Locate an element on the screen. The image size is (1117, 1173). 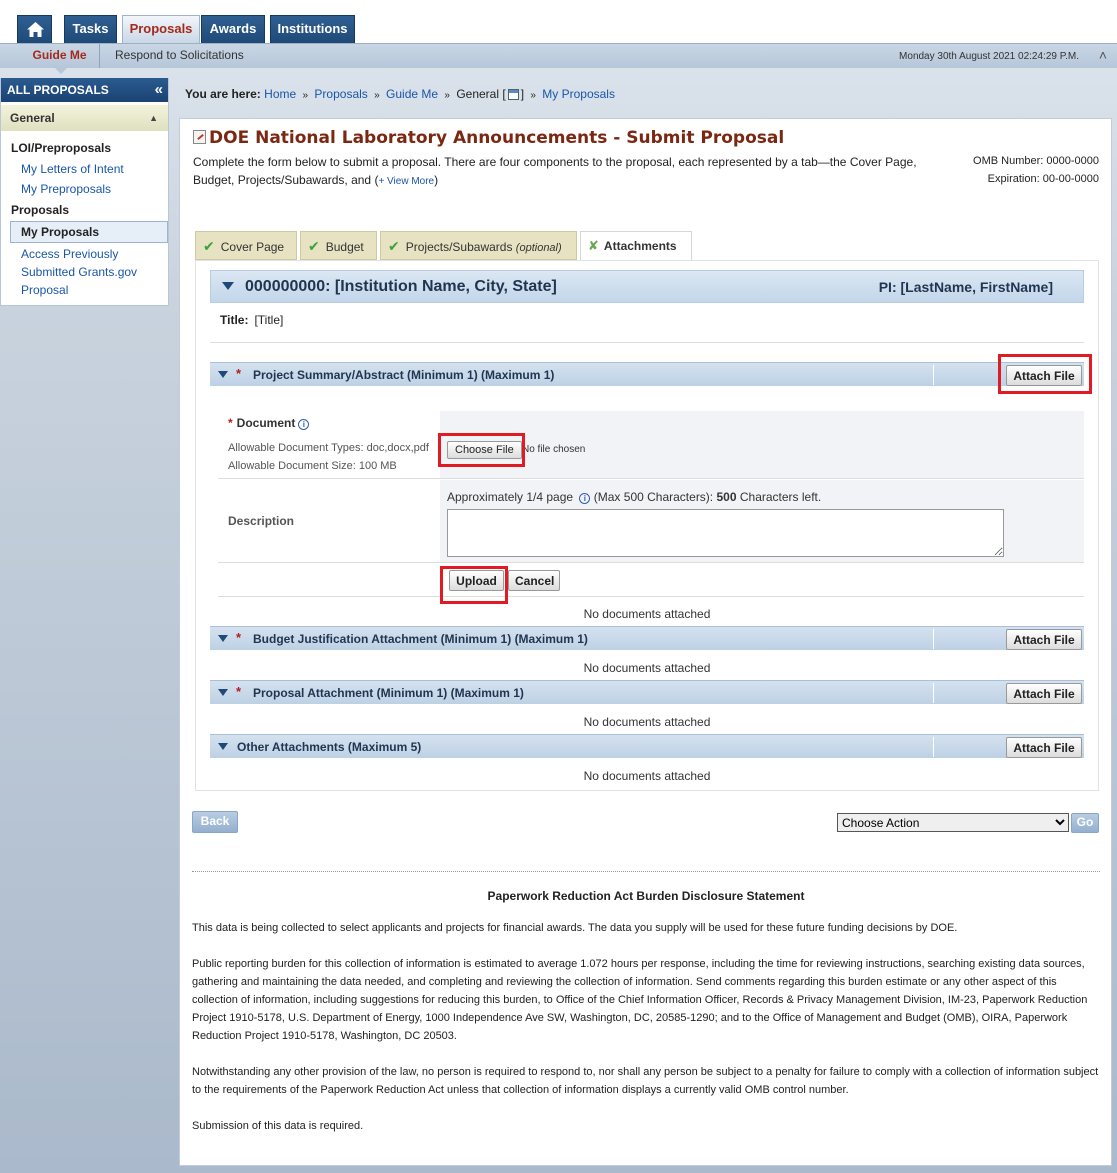
sidebar-header: ALL PROPOSALS « is located at coordinates (84, 90).